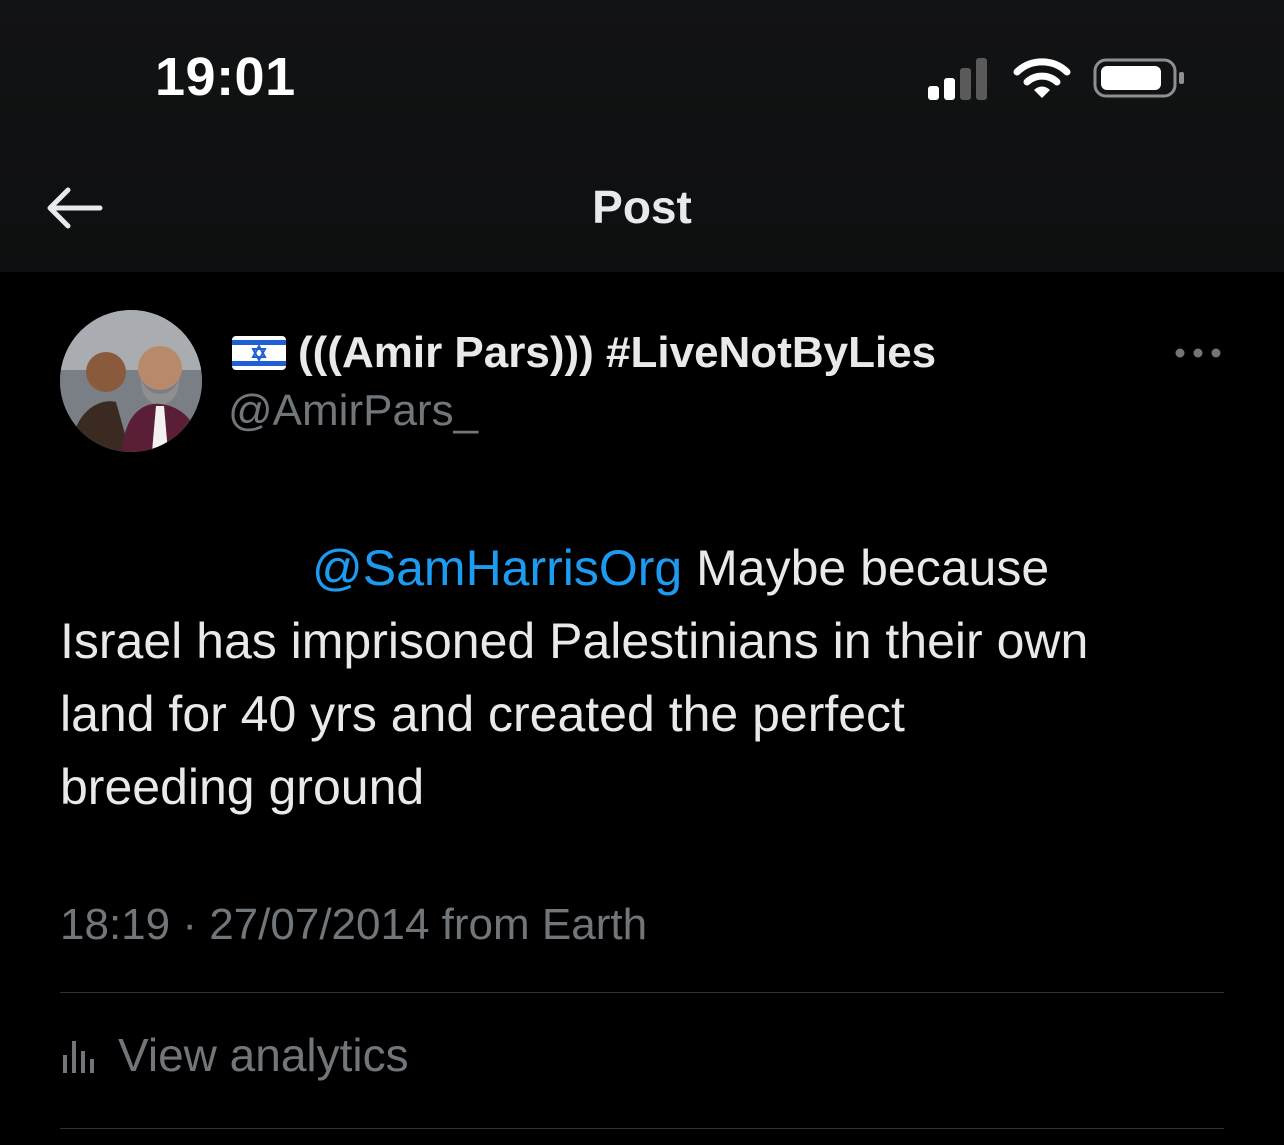  What do you see at coordinates (482, 714) in the screenshot?
I see `post-text-line-3: land for 40 yrs and created the perfect` at bounding box center [482, 714].